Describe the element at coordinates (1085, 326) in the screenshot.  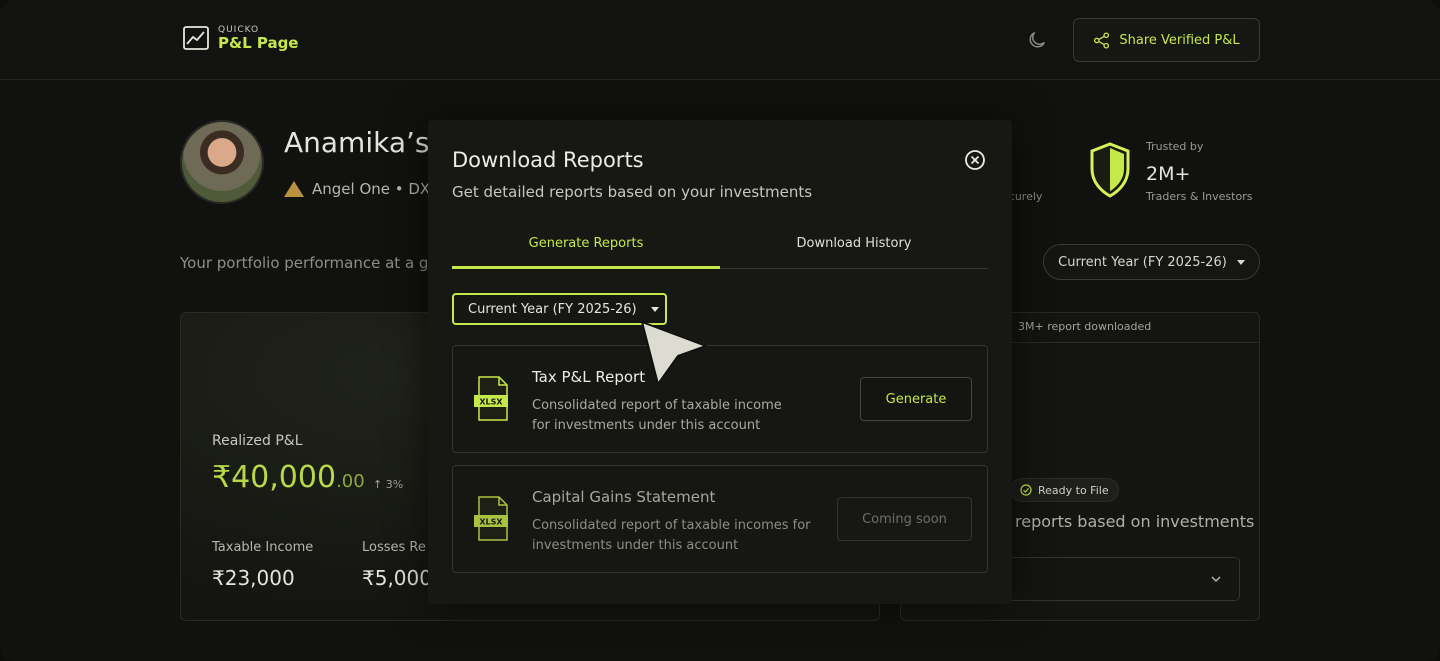
I see `downloaded-count: 3M+ report downloaded` at that location.